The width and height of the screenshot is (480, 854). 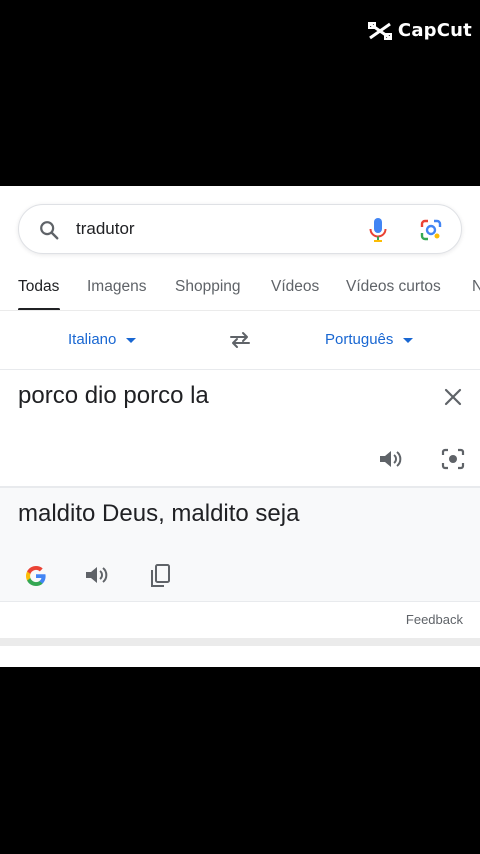 I want to click on source-language-select: Italiano, so click(x=102, y=339).